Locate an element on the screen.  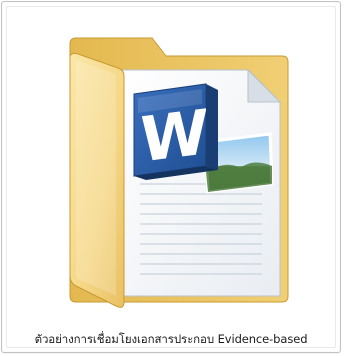
word-logo-icon: W is located at coordinates (175, 131).